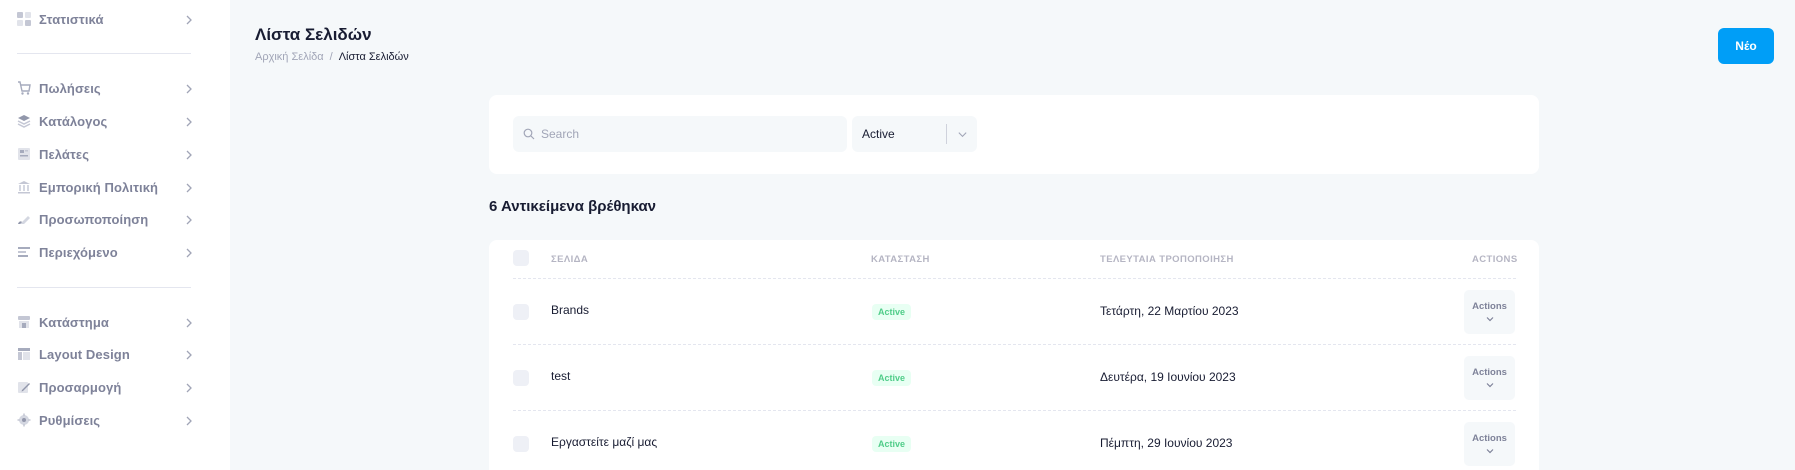  Describe the element at coordinates (1014, 134) in the screenshot. I see `filter-card: Active` at that location.